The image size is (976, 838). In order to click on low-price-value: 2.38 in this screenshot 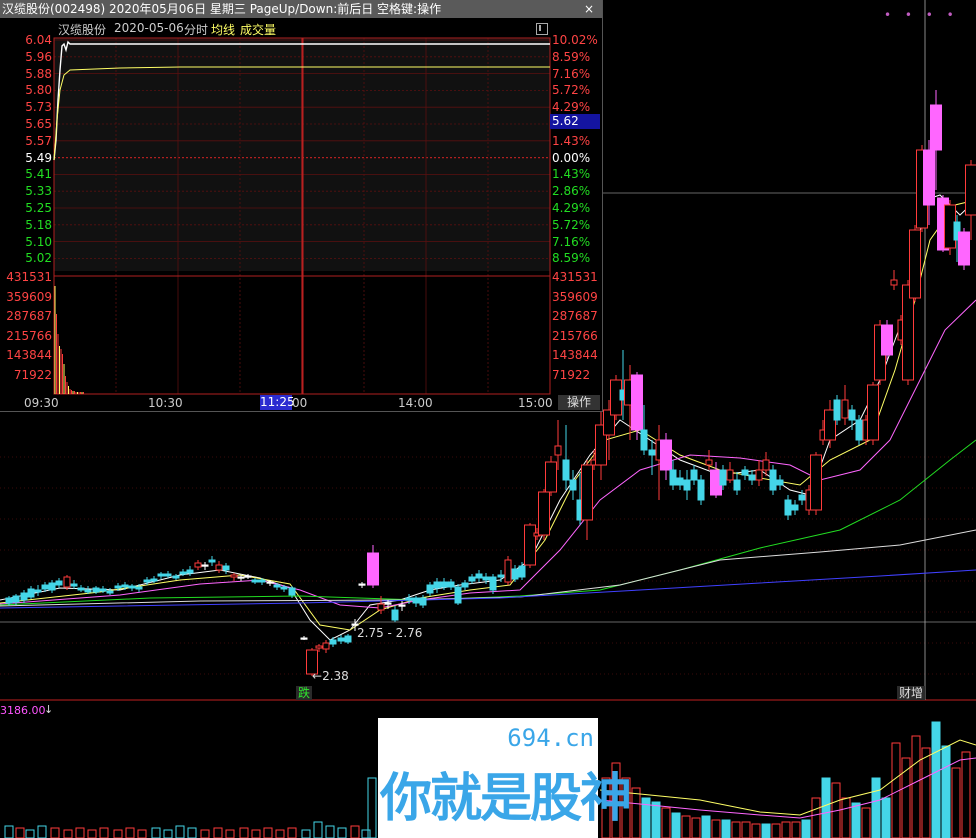, I will do `click(335, 676)`.